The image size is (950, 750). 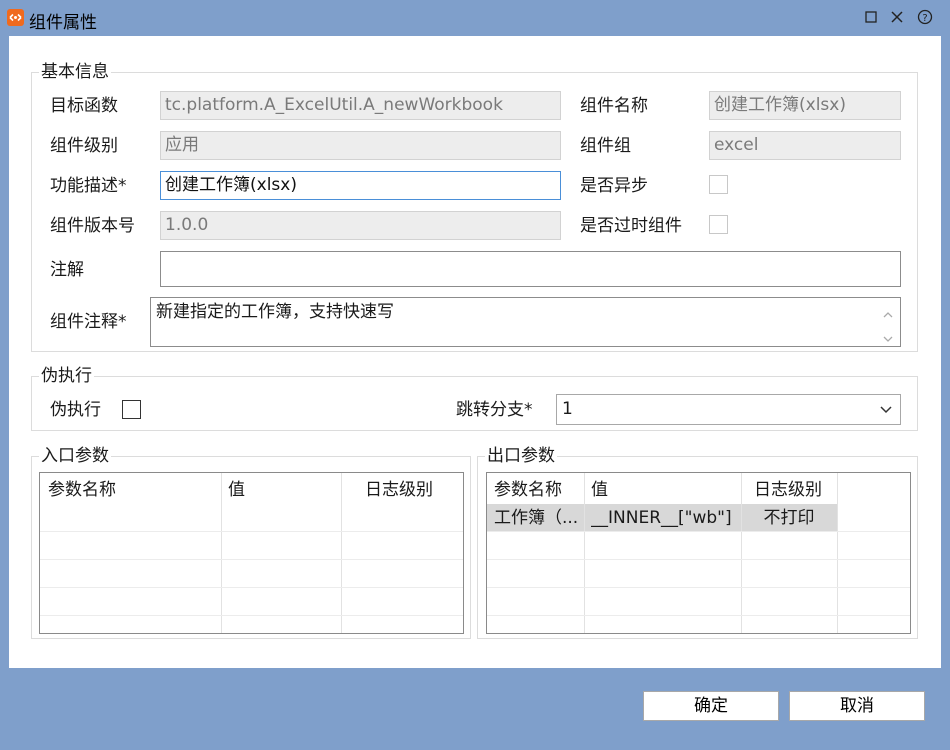 What do you see at coordinates (84, 106) in the screenshot?
I see `target-function-label: 目标函数` at bounding box center [84, 106].